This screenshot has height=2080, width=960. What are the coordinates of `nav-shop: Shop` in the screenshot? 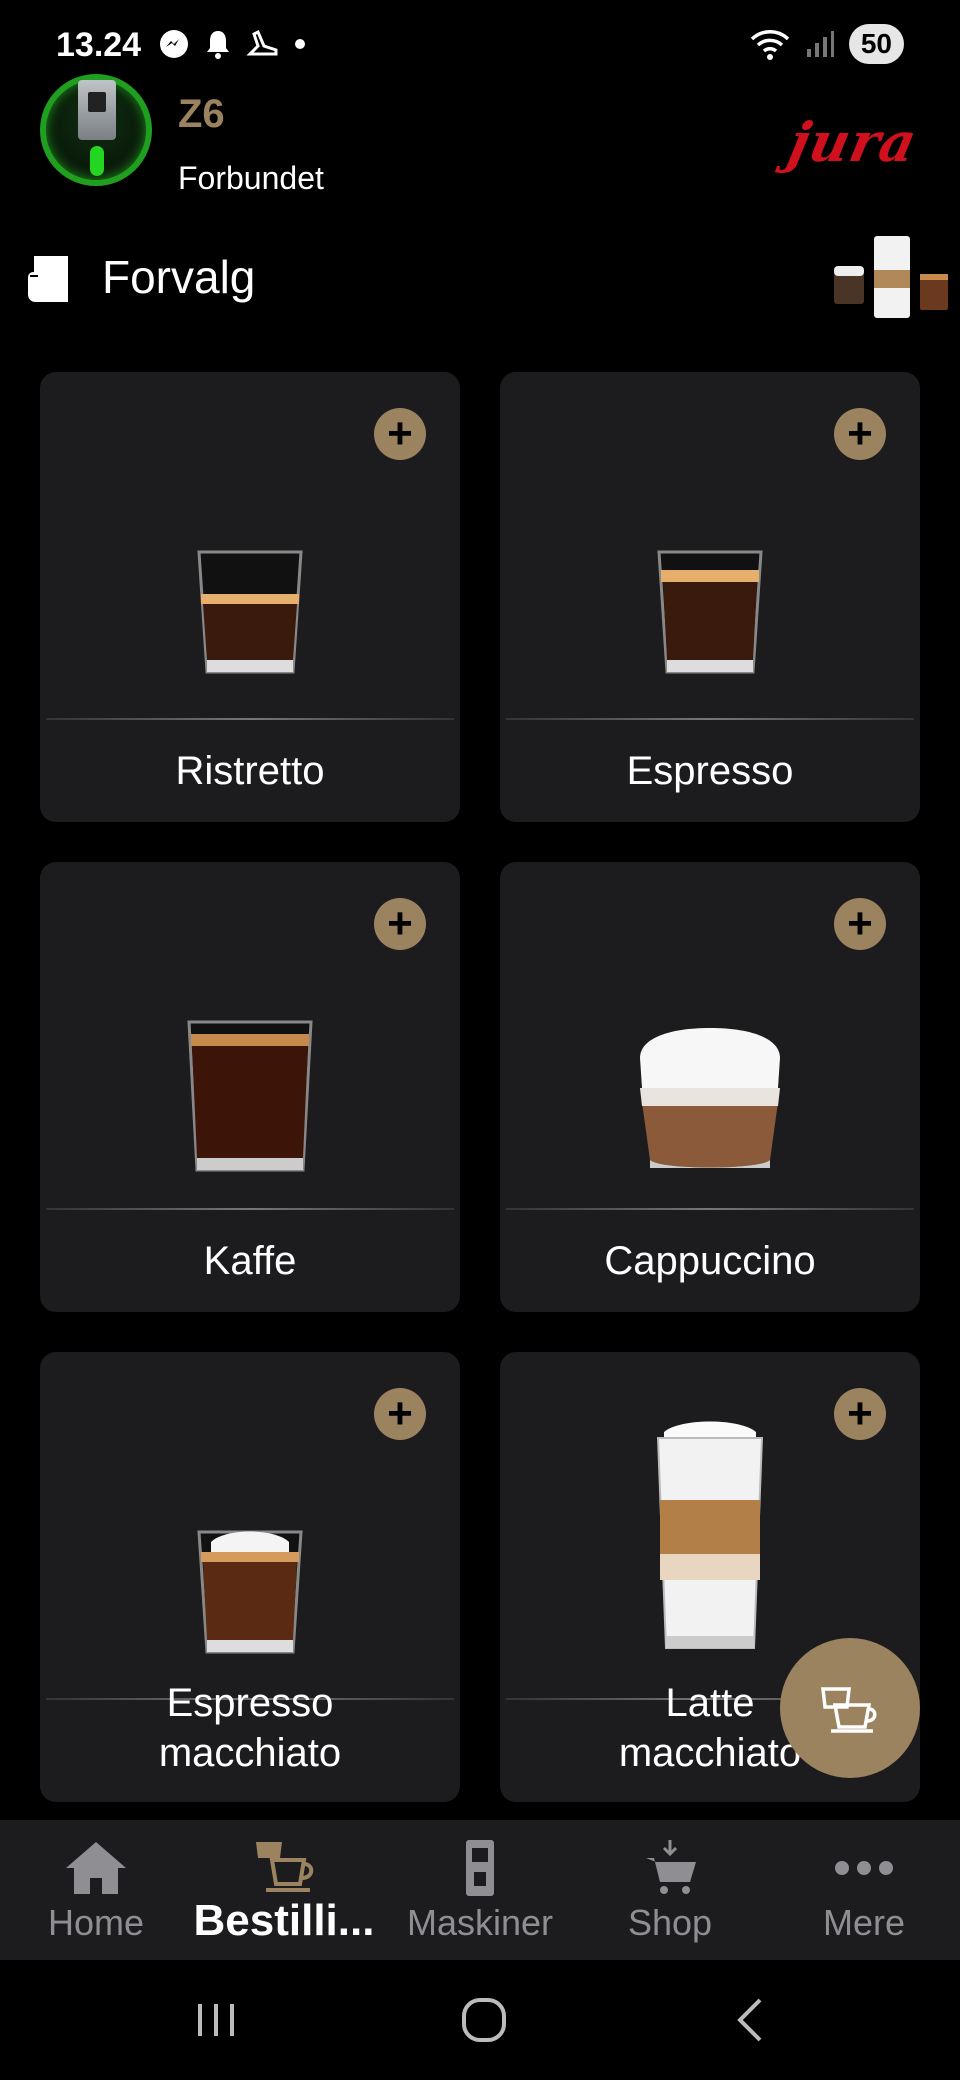 It's located at (670, 1890).